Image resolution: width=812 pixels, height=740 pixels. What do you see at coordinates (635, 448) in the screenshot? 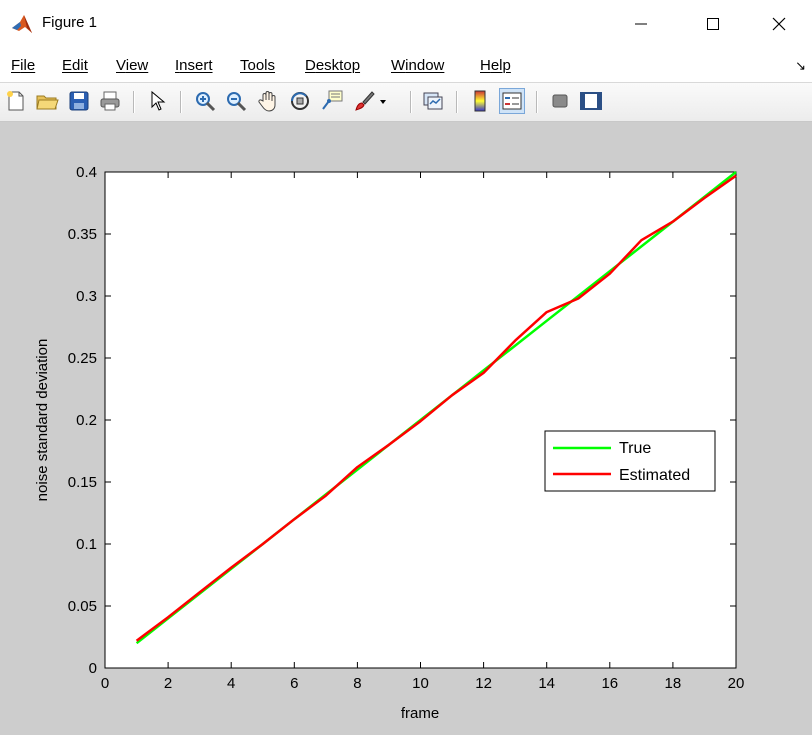
I see `legend-label-true: True` at bounding box center [635, 448].